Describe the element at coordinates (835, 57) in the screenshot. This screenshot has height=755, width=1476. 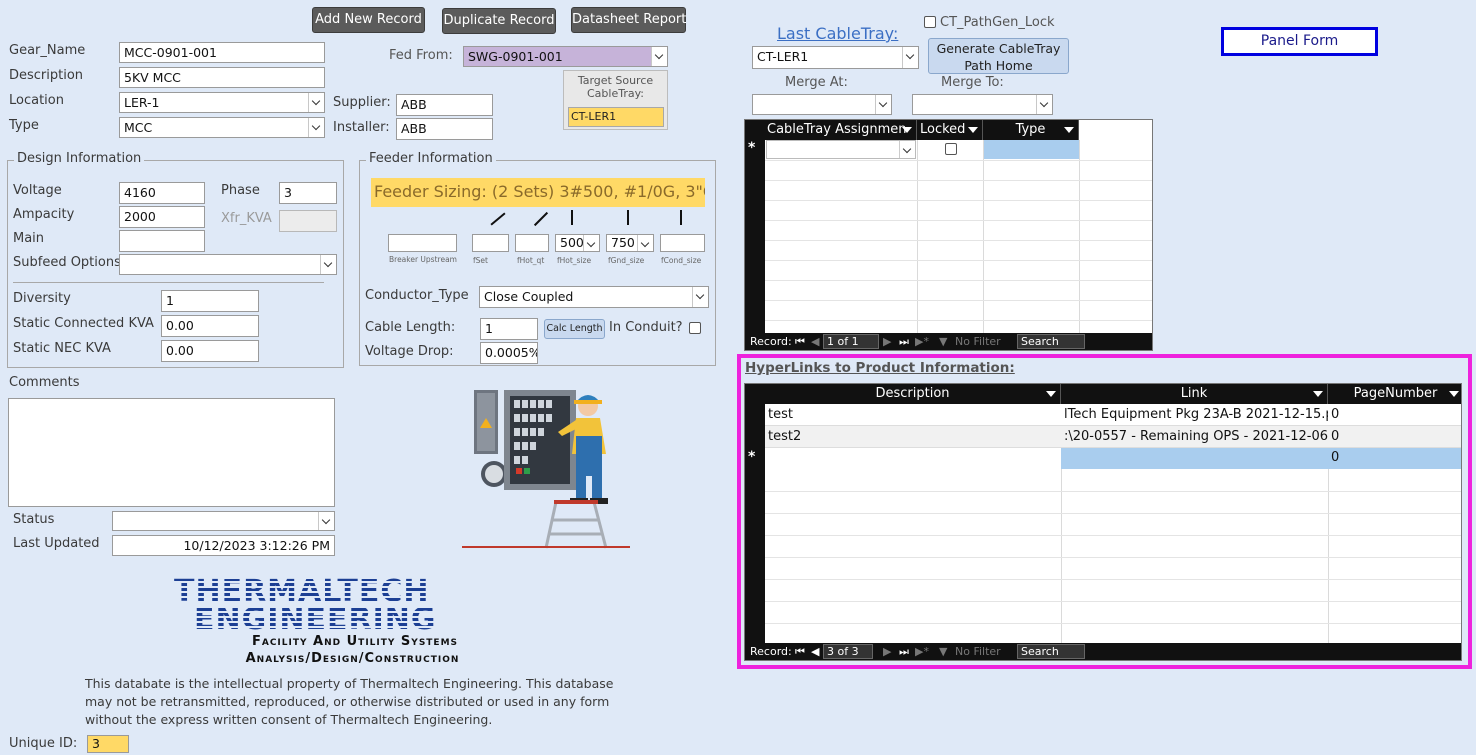
I see `last-cabletray-select: CT-LER1` at that location.